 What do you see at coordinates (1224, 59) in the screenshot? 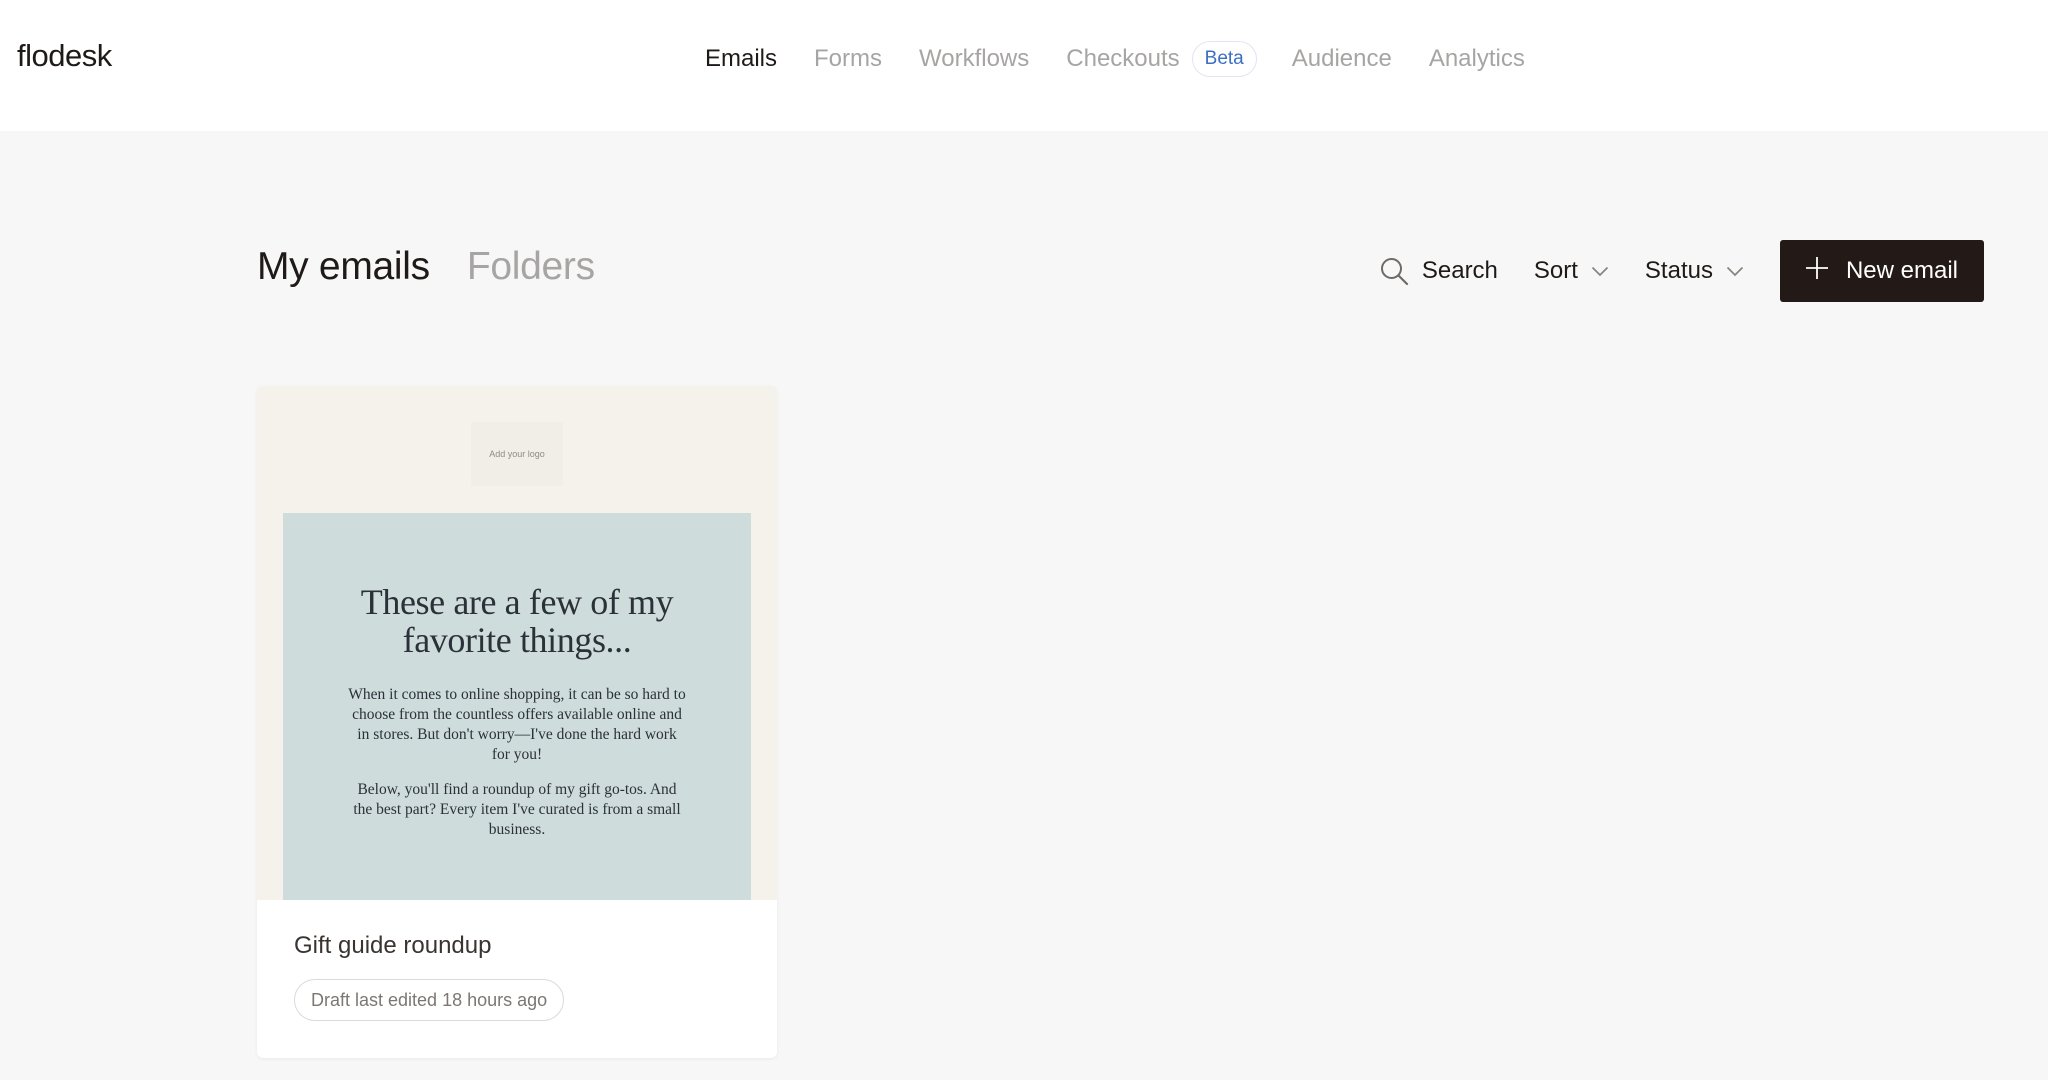
I see `beta-badge: Beta` at bounding box center [1224, 59].